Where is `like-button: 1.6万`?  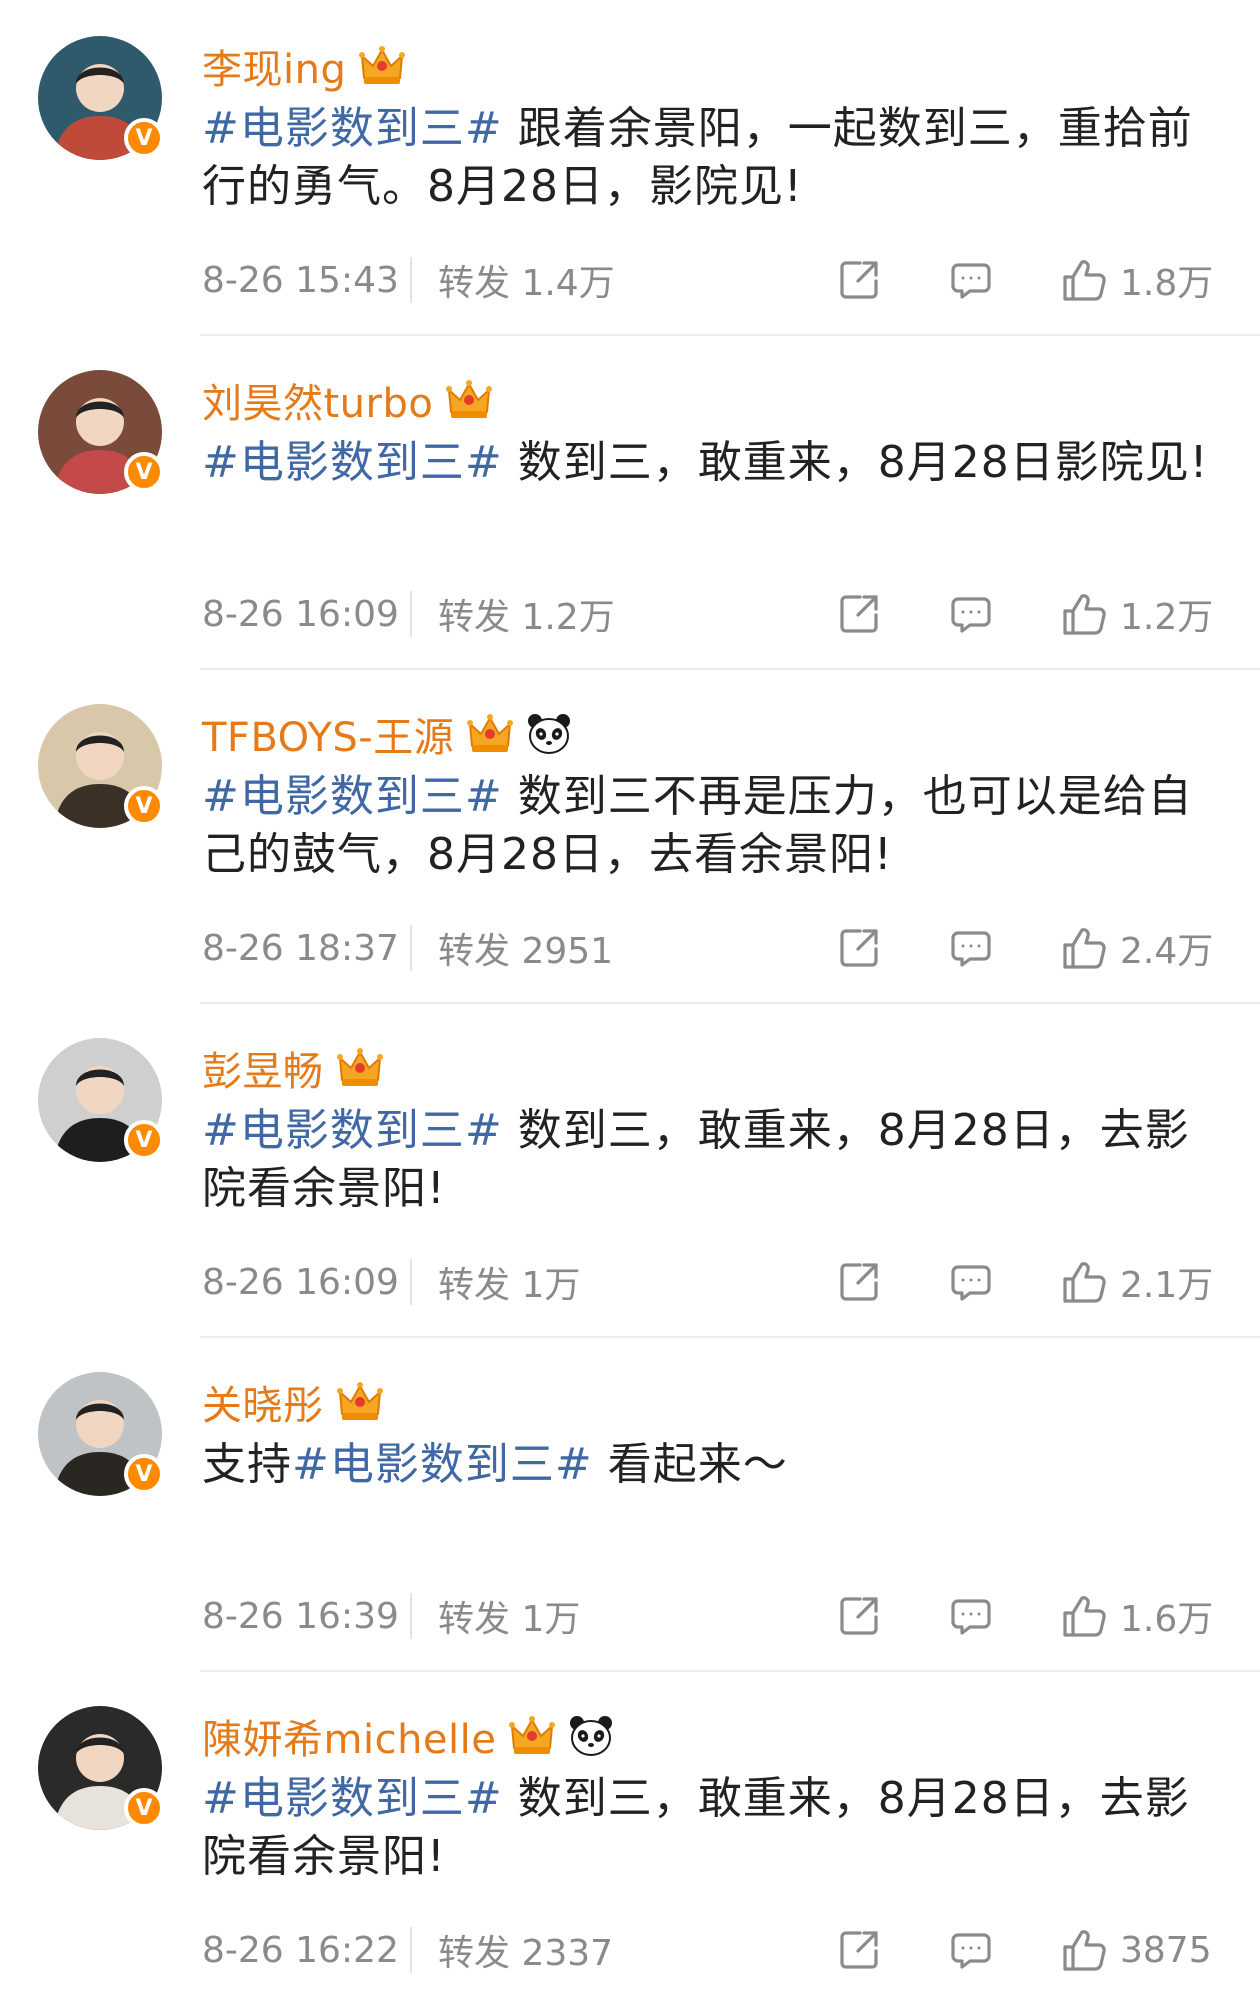
like-button: 1.6万 is located at coordinates (1136, 1616).